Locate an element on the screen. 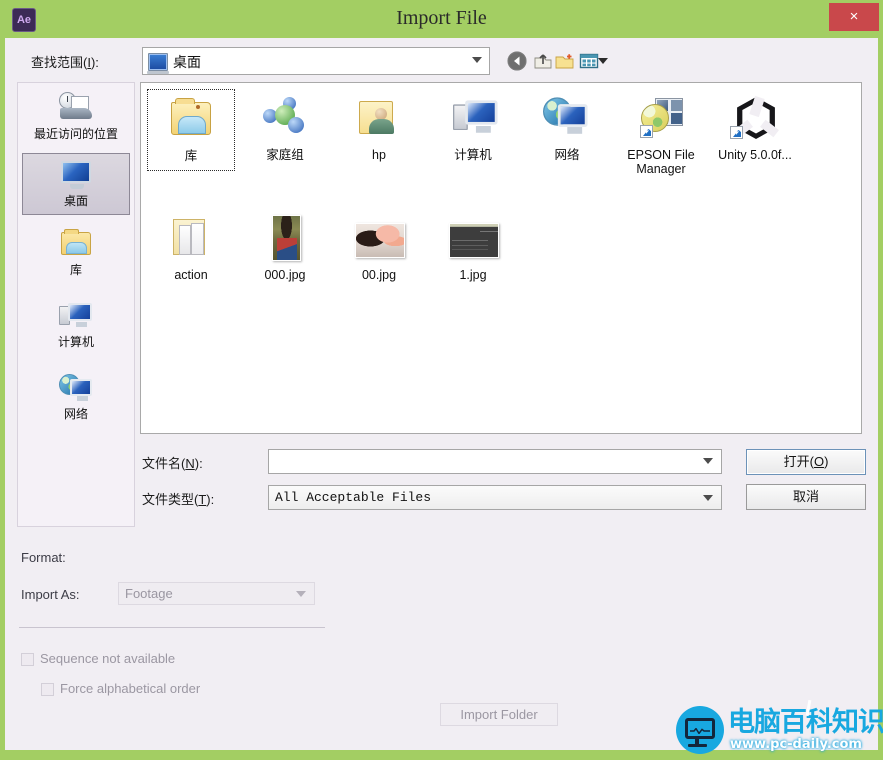 The image size is (883, 760). cancel-button: 取消 is located at coordinates (806, 497).